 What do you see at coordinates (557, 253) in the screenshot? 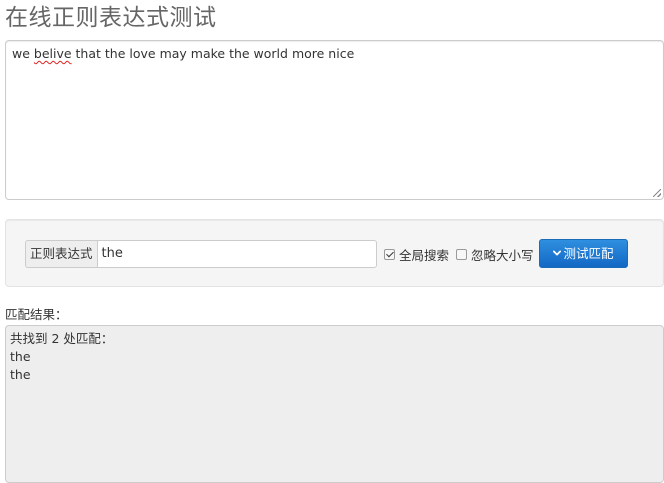
I see `chevron-down-icon` at bounding box center [557, 253].